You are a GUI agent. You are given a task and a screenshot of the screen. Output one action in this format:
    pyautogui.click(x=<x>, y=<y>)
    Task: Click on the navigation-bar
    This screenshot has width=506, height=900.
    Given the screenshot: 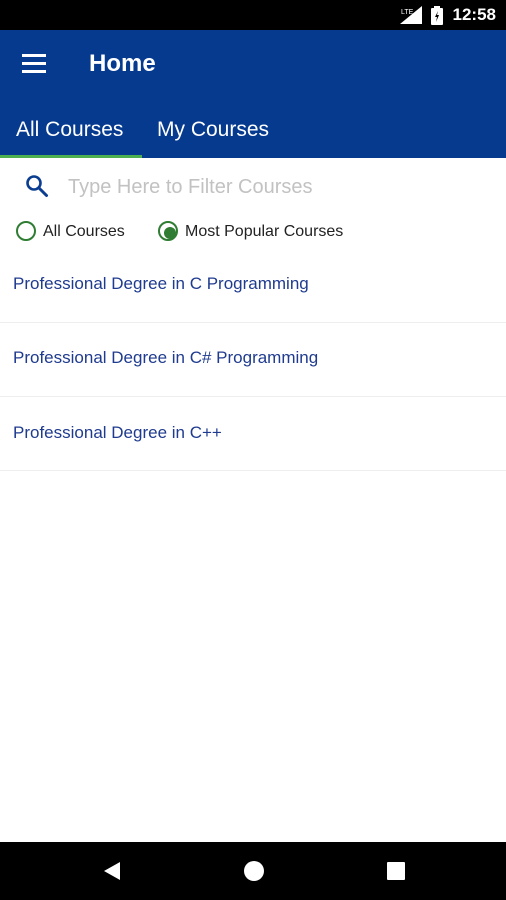 What is the action you would take?
    pyautogui.click(x=253, y=871)
    